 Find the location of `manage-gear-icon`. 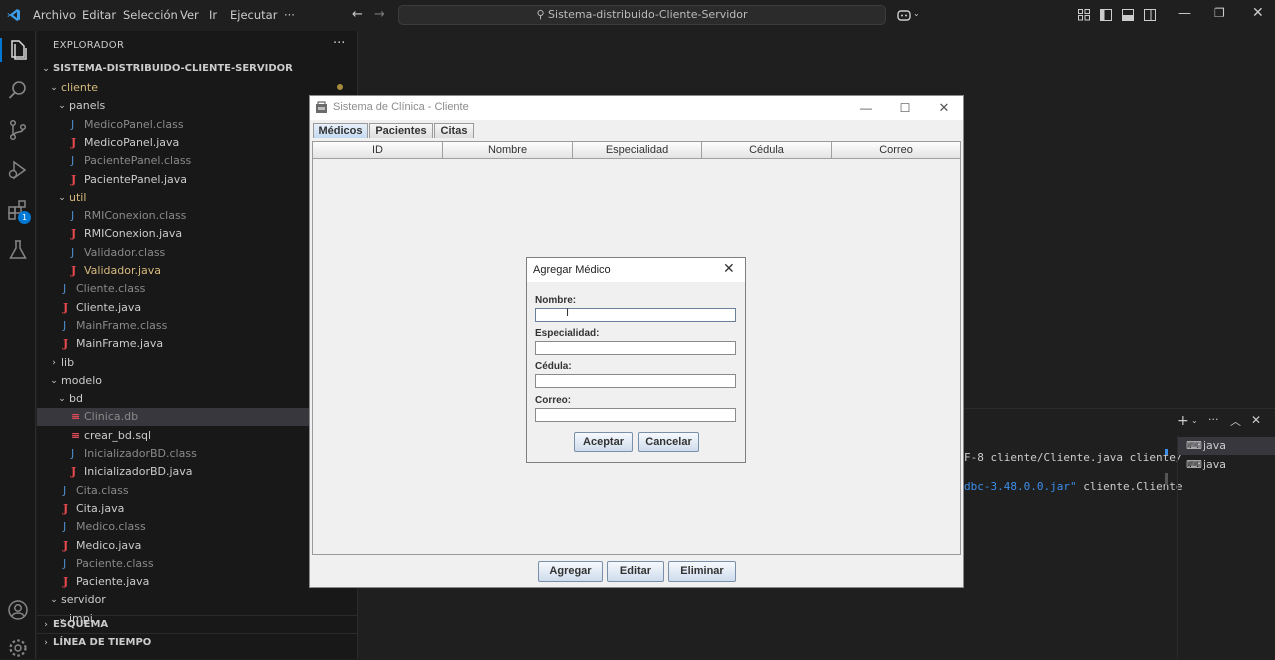

manage-gear-icon is located at coordinates (18, 648).